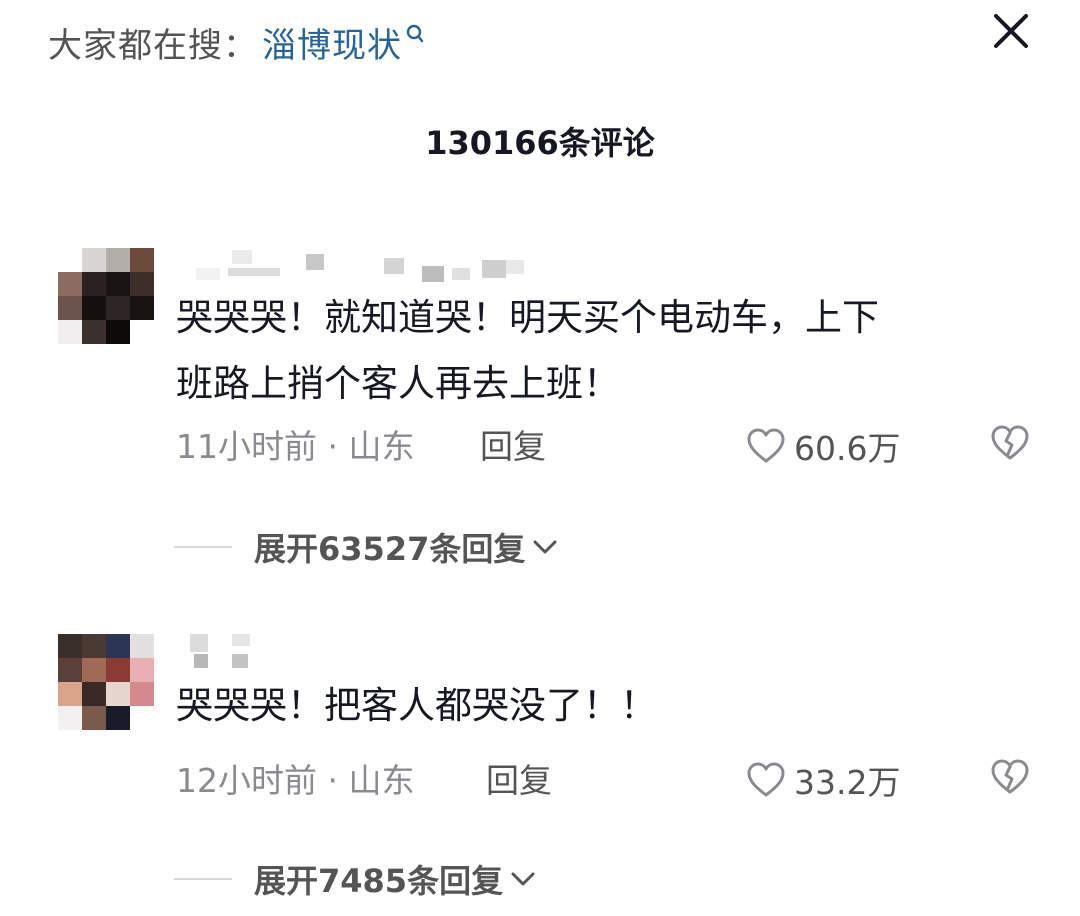 The height and width of the screenshot is (916, 1080). Describe the element at coordinates (332, 42) in the screenshot. I see `search-suggestion-link: 淄博现状` at that location.